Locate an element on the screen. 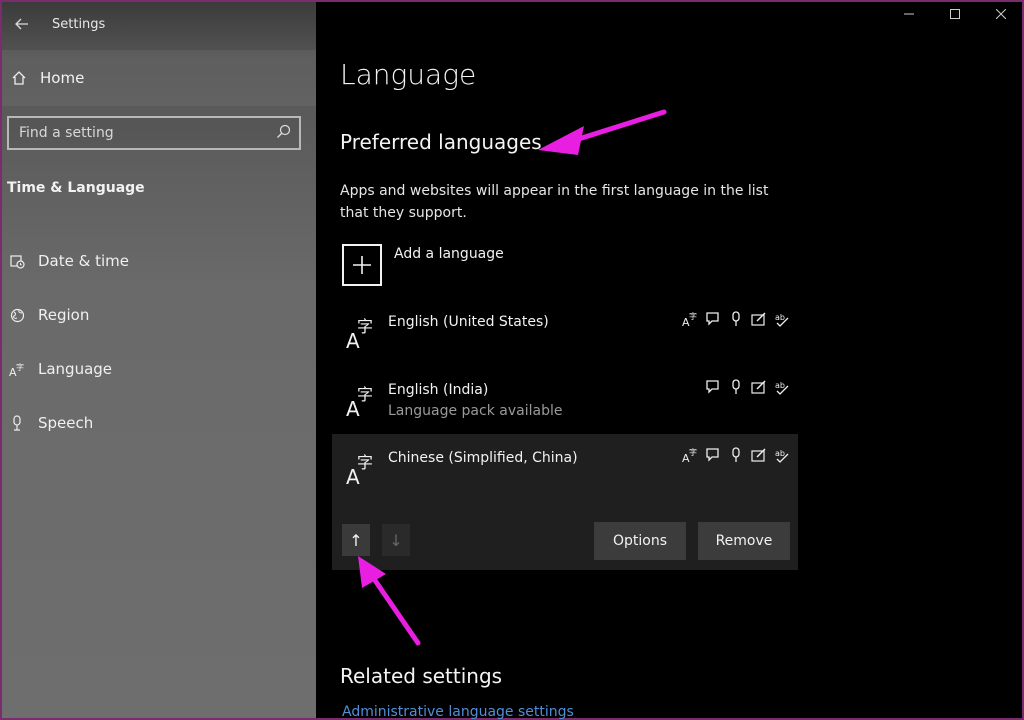 This screenshot has height=720, width=1024. sidebar-item-label: Region is located at coordinates (64, 315).